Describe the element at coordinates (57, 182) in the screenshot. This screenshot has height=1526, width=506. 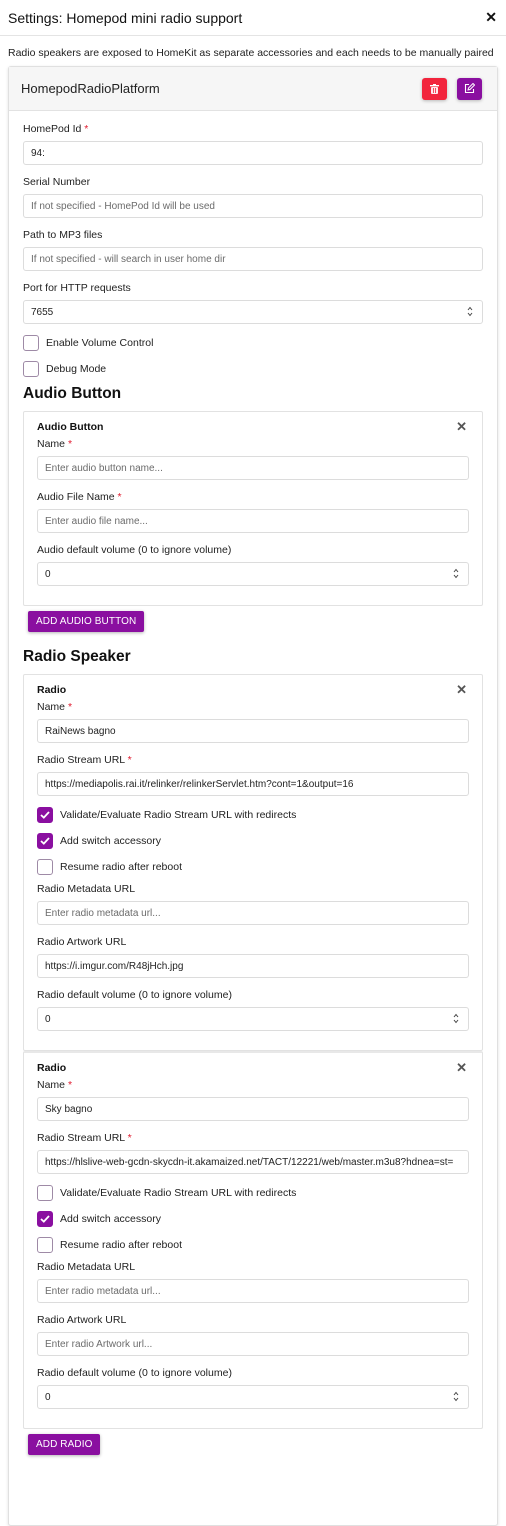
I see `serial-number-label: Serial Number` at that location.